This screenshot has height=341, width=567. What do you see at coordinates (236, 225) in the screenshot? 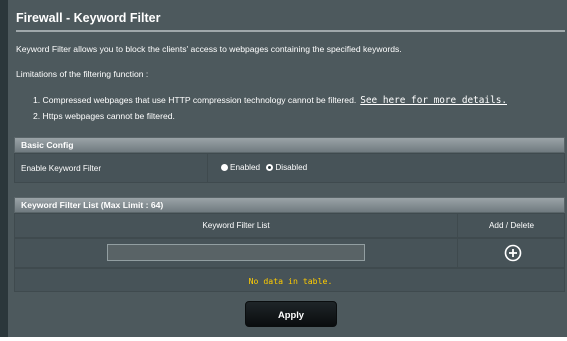
I see `column-header-keyword-list: Keyword Filter List` at bounding box center [236, 225].